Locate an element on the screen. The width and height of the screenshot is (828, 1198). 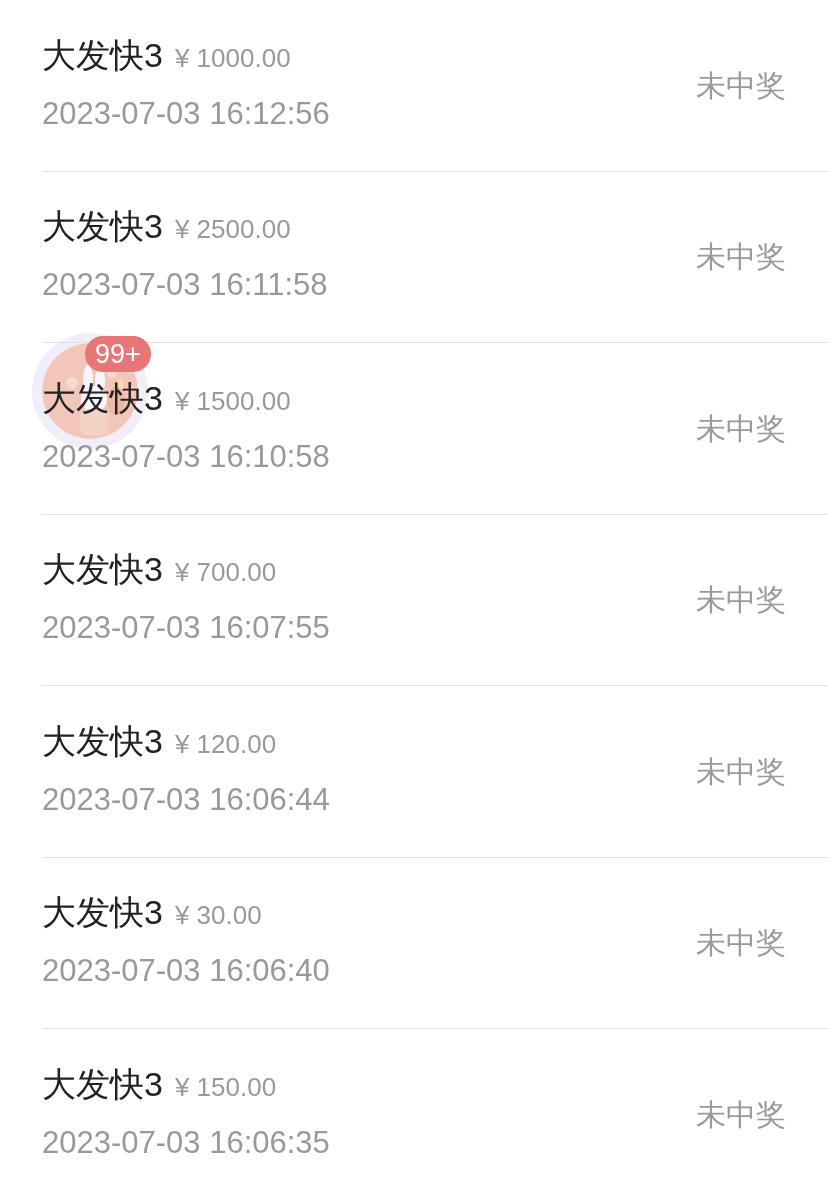
bet-time: 2023-07-03 16:11:58 is located at coordinates (185, 285).